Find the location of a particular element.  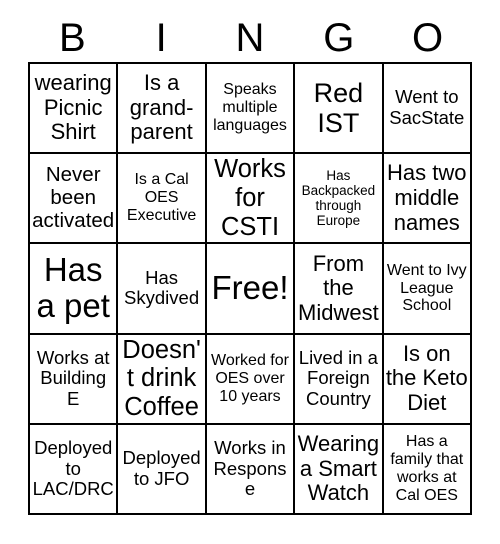

bingo-cell-label: Deployed to LAC/DRC is located at coordinates (73, 468).